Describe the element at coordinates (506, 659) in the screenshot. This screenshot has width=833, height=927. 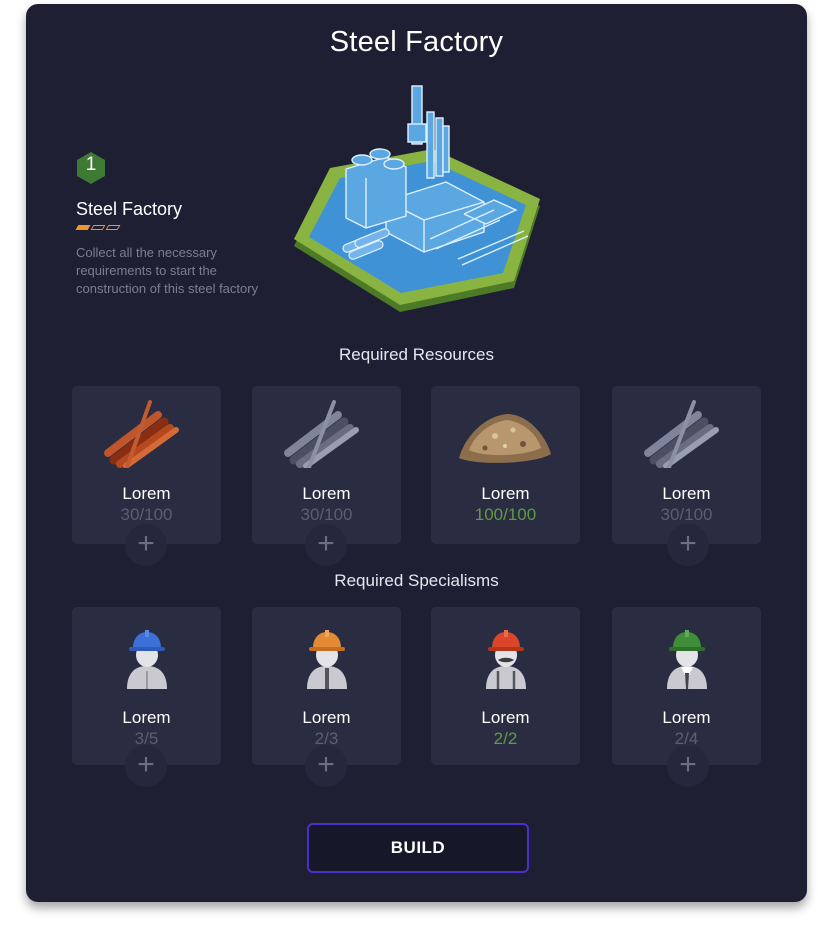
I see `worker-red-helmet-icon` at that location.